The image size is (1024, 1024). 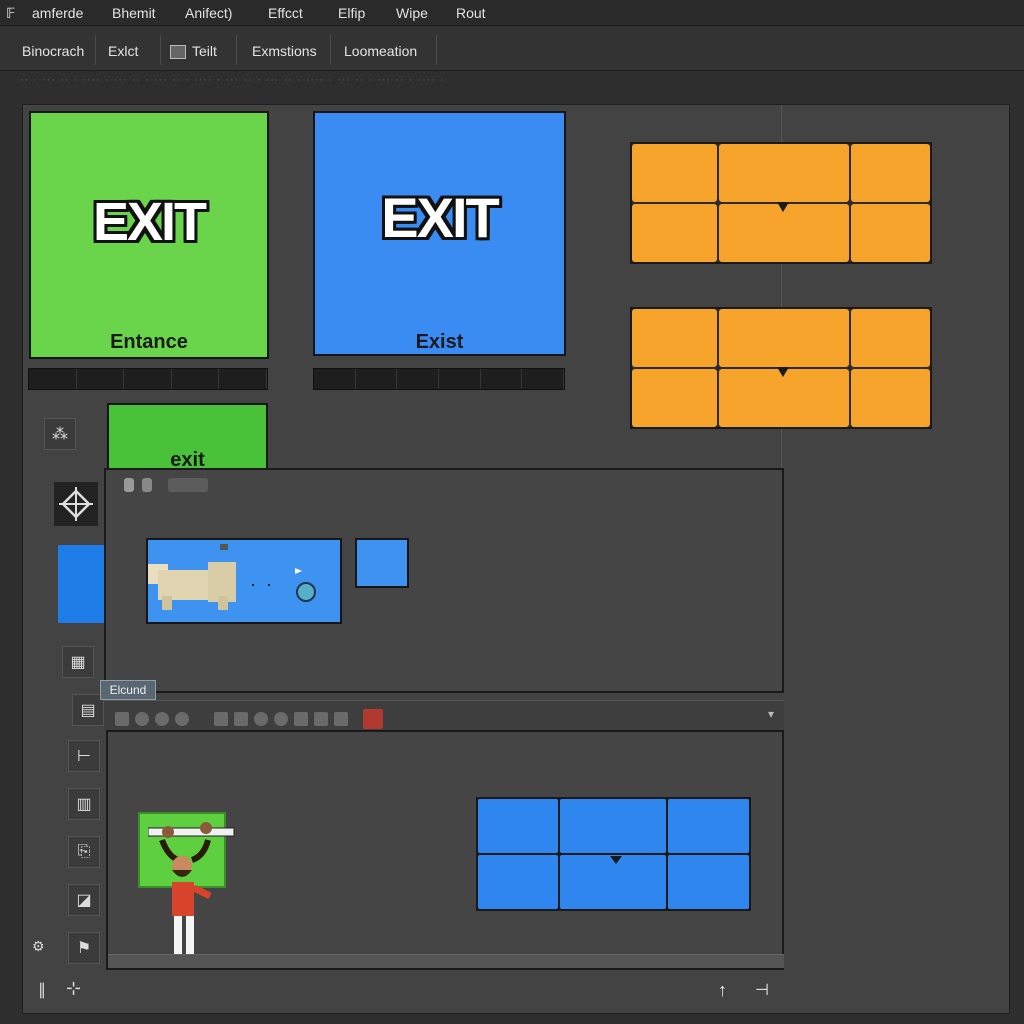 I want to click on blue-exit-tile: EXIT Exist, so click(x=439, y=233).